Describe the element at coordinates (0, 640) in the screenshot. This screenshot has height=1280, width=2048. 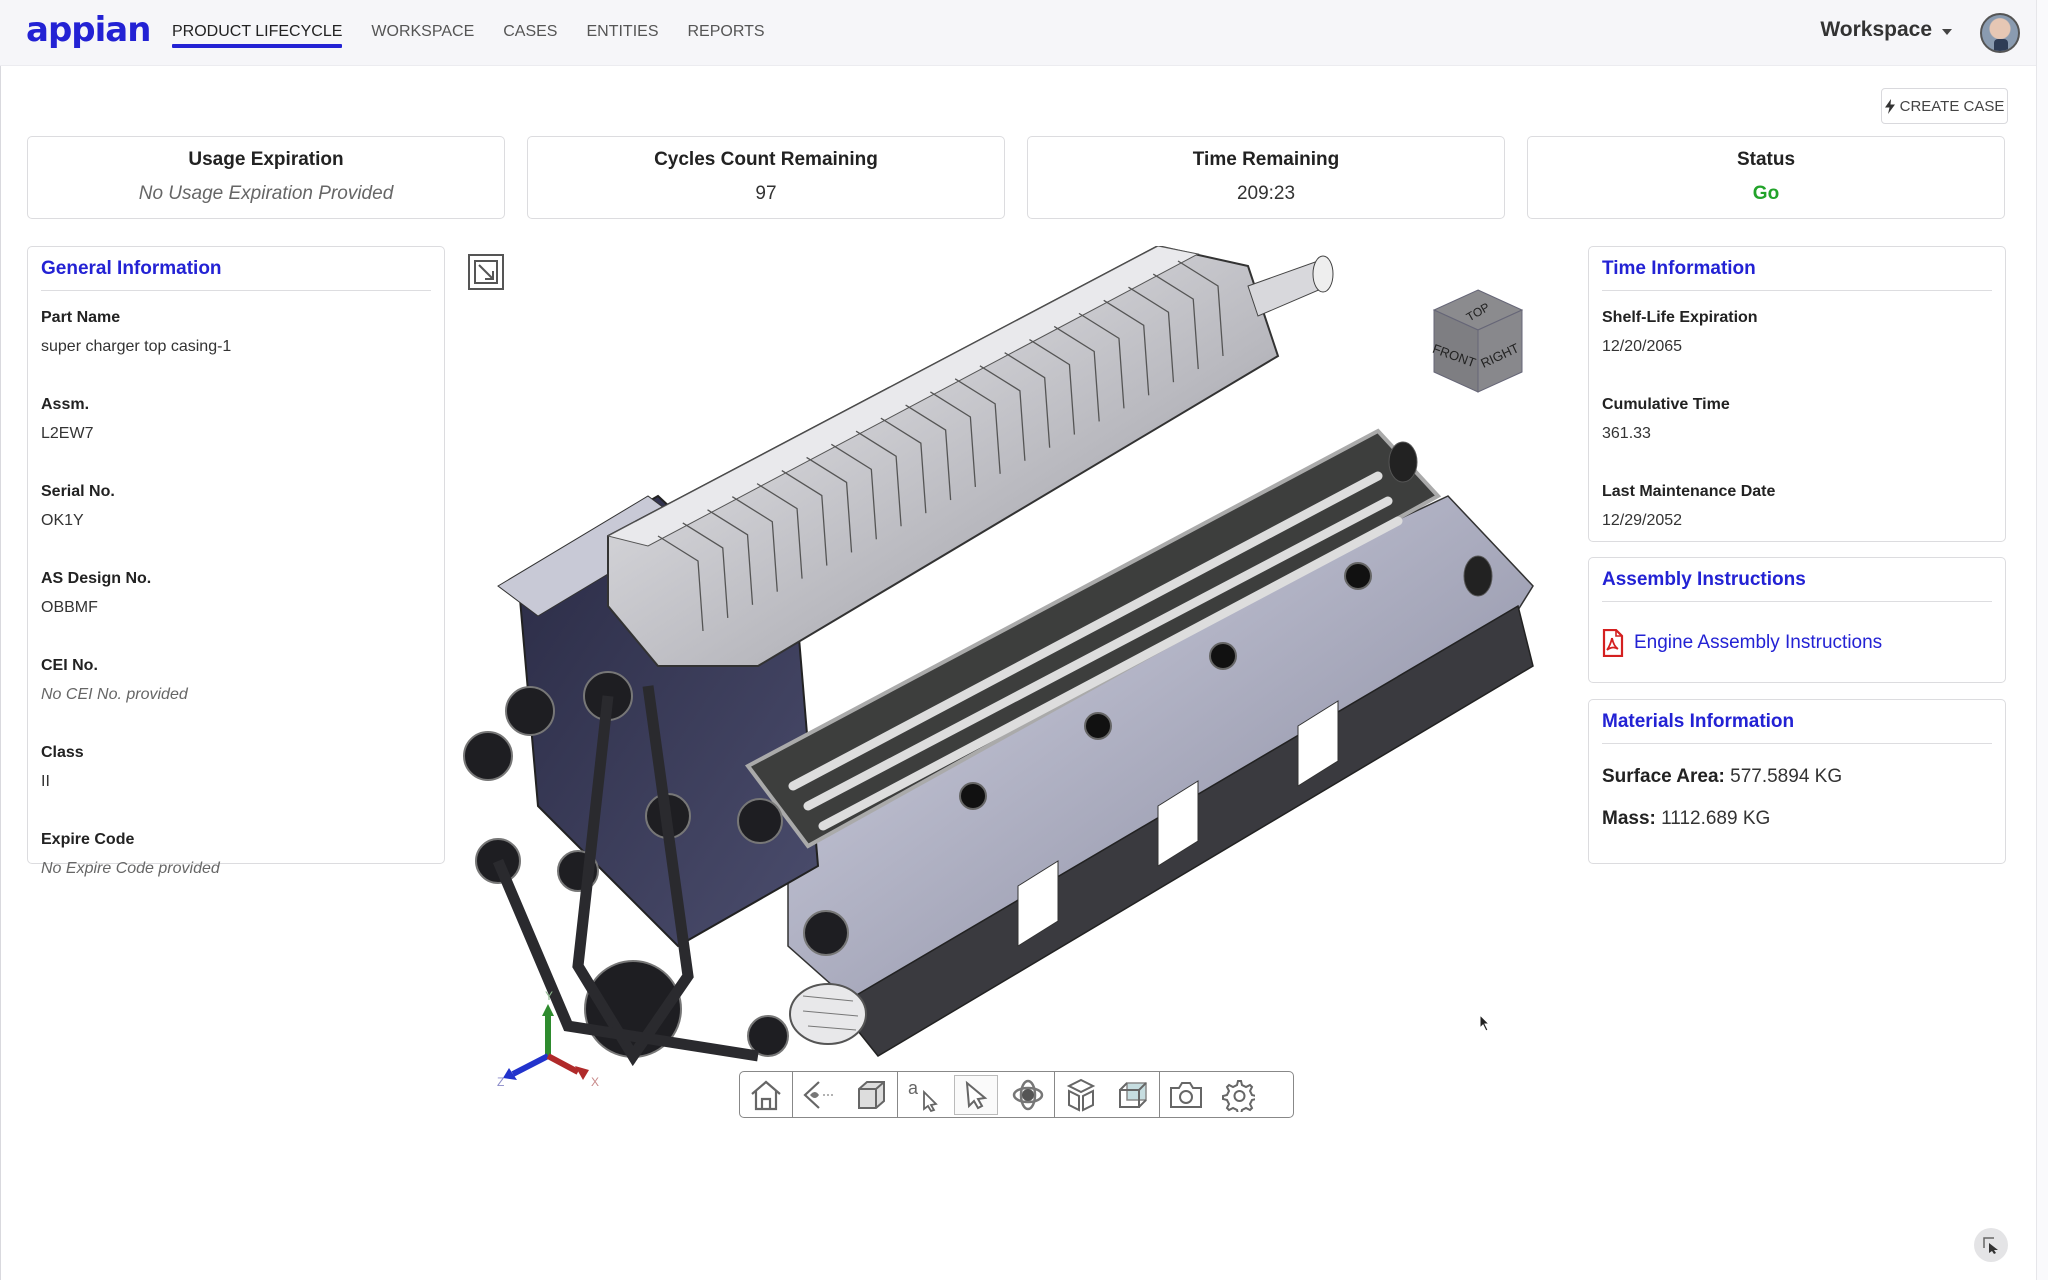
I see `page-left-border` at that location.